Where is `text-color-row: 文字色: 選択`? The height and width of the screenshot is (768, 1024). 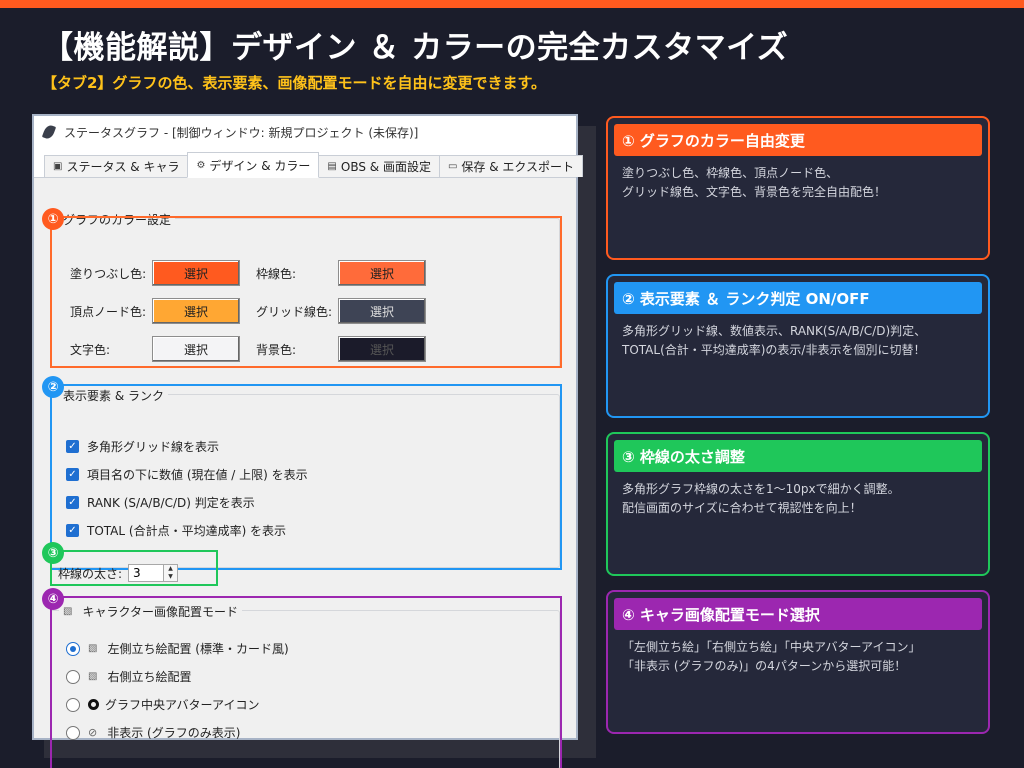
text-color-row: 文字色: 選択 is located at coordinates (155, 349).